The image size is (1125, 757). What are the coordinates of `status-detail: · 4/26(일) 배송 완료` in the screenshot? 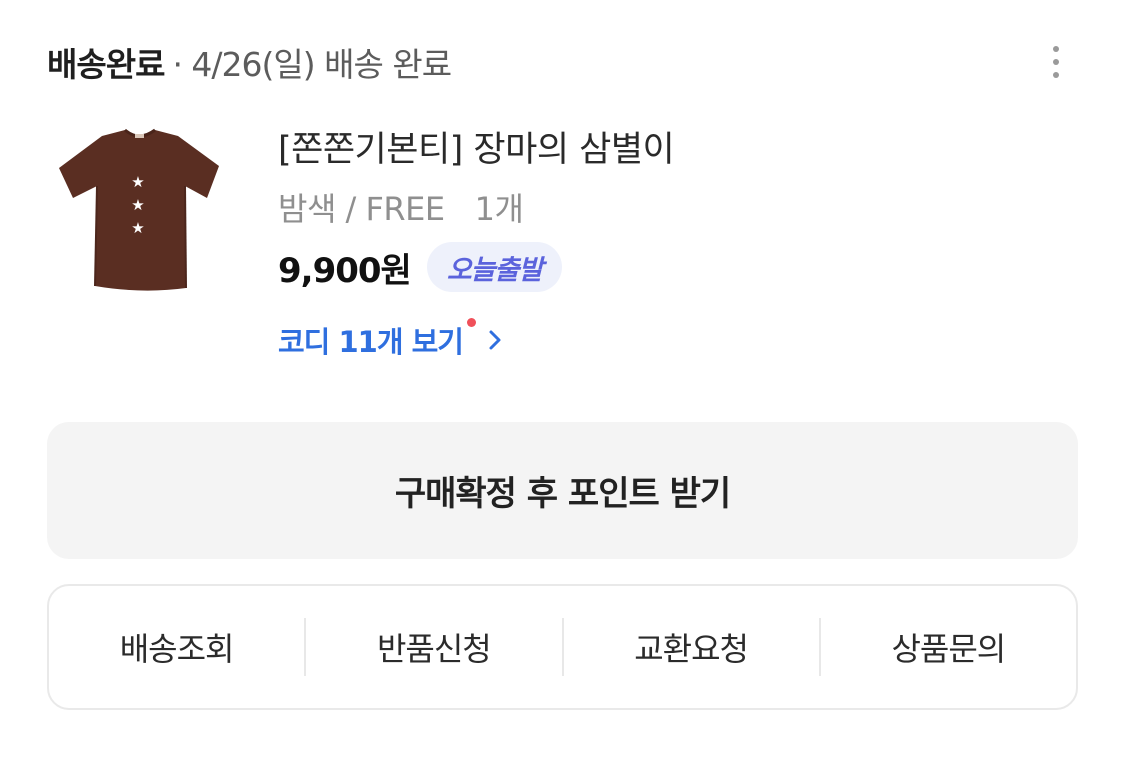 It's located at (312, 64).